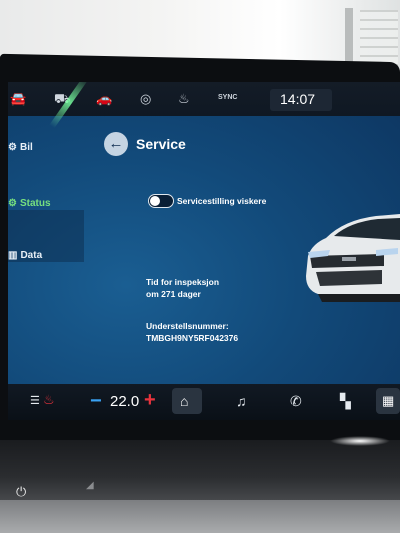 The image size is (400, 533). I want to click on inspection-info: Tid for inspeksjon om 271 dager, so click(182, 288).